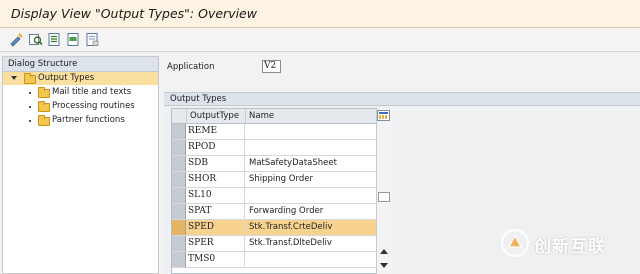  Describe the element at coordinates (216, 116) in the screenshot. I see `column-header-output-type: OutputType` at that location.